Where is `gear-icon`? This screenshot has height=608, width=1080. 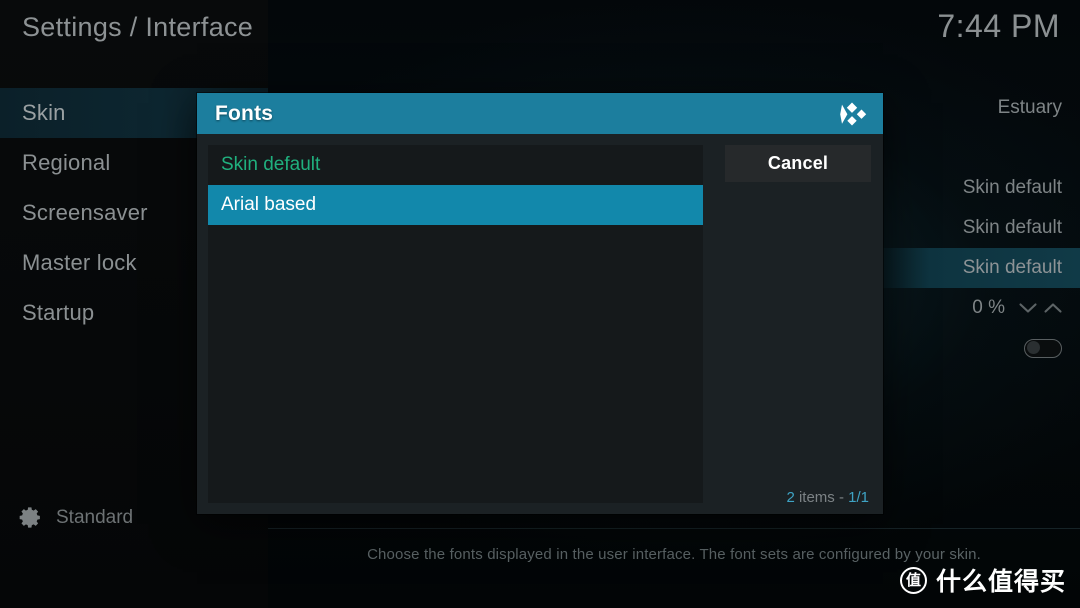 gear-icon is located at coordinates (30, 517).